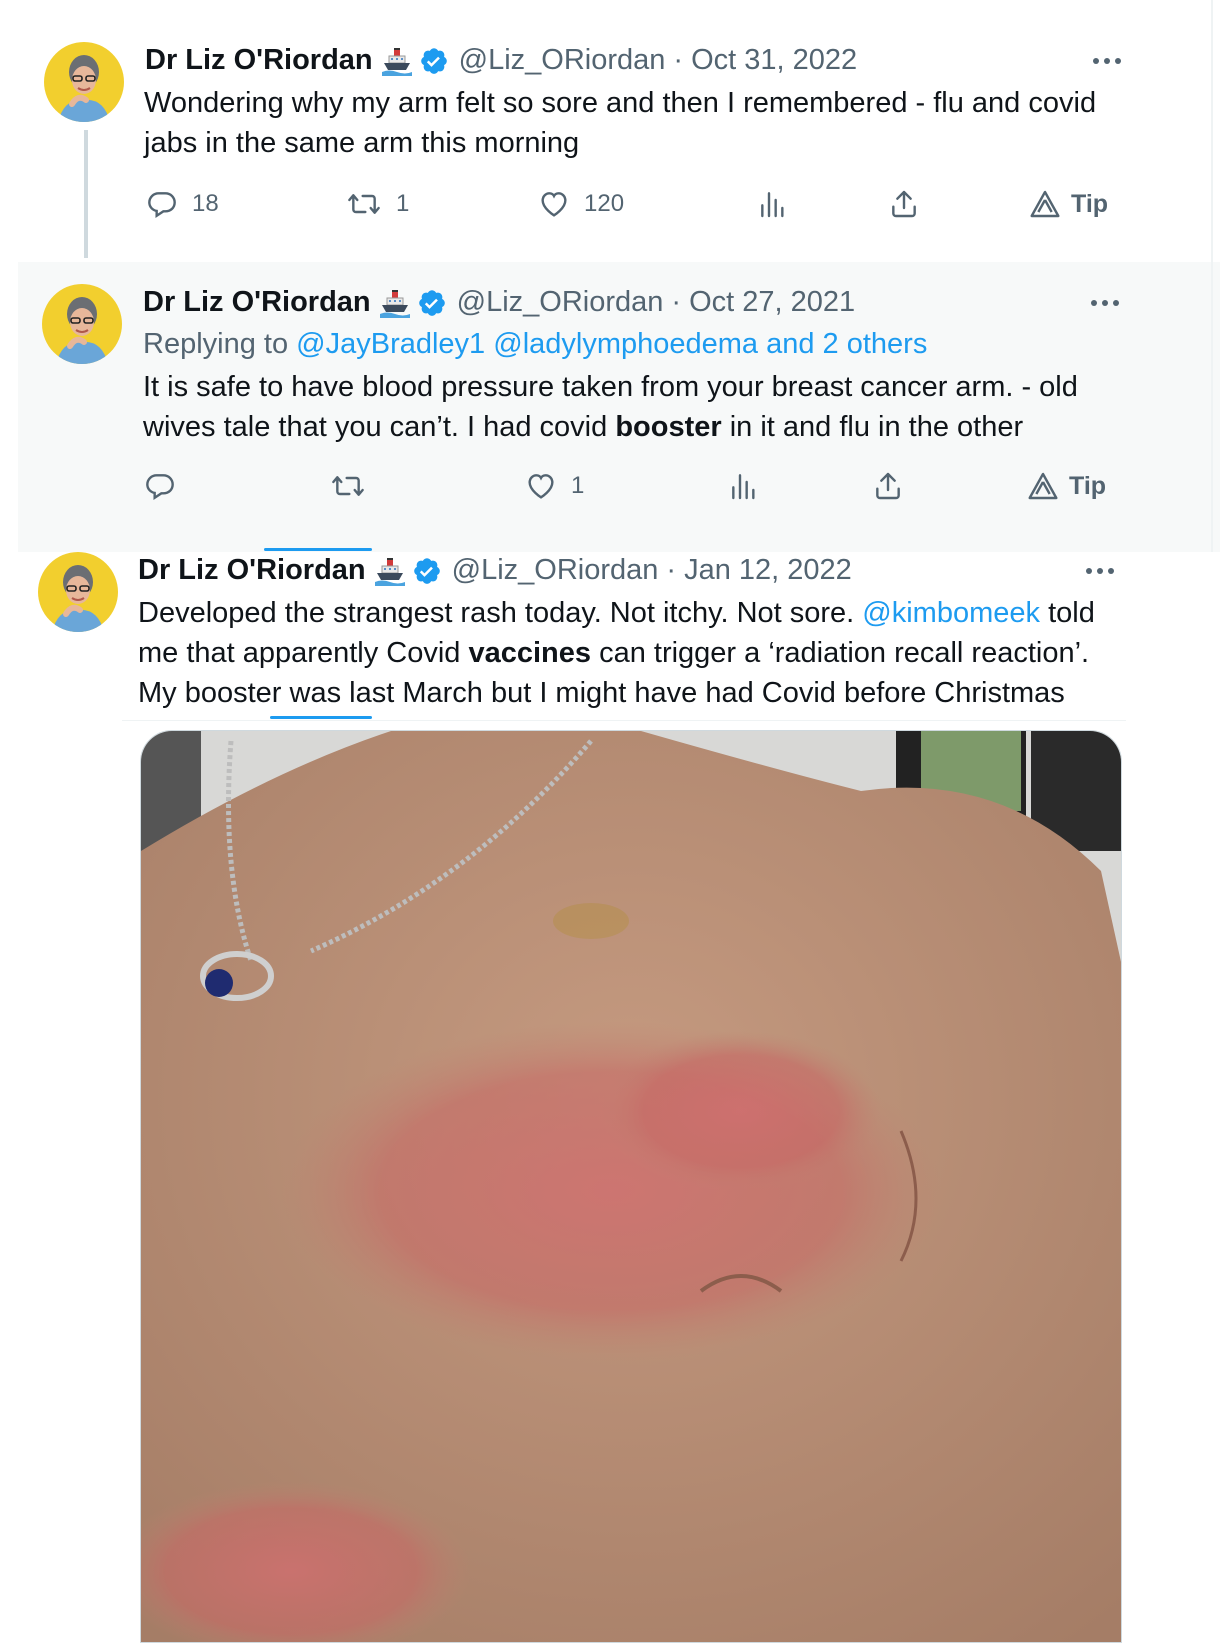 The width and height of the screenshot is (1220, 1643). Describe the element at coordinates (951, 613) in the screenshot. I see `mention-link: @kimbomeek` at that location.